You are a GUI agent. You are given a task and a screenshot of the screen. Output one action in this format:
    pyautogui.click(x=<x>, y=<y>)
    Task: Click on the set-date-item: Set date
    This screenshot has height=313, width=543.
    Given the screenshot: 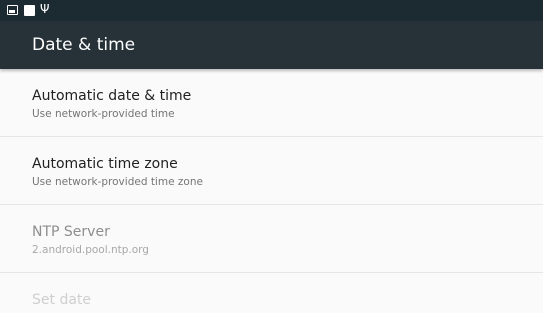 What is the action you would take?
    pyautogui.click(x=271, y=293)
    